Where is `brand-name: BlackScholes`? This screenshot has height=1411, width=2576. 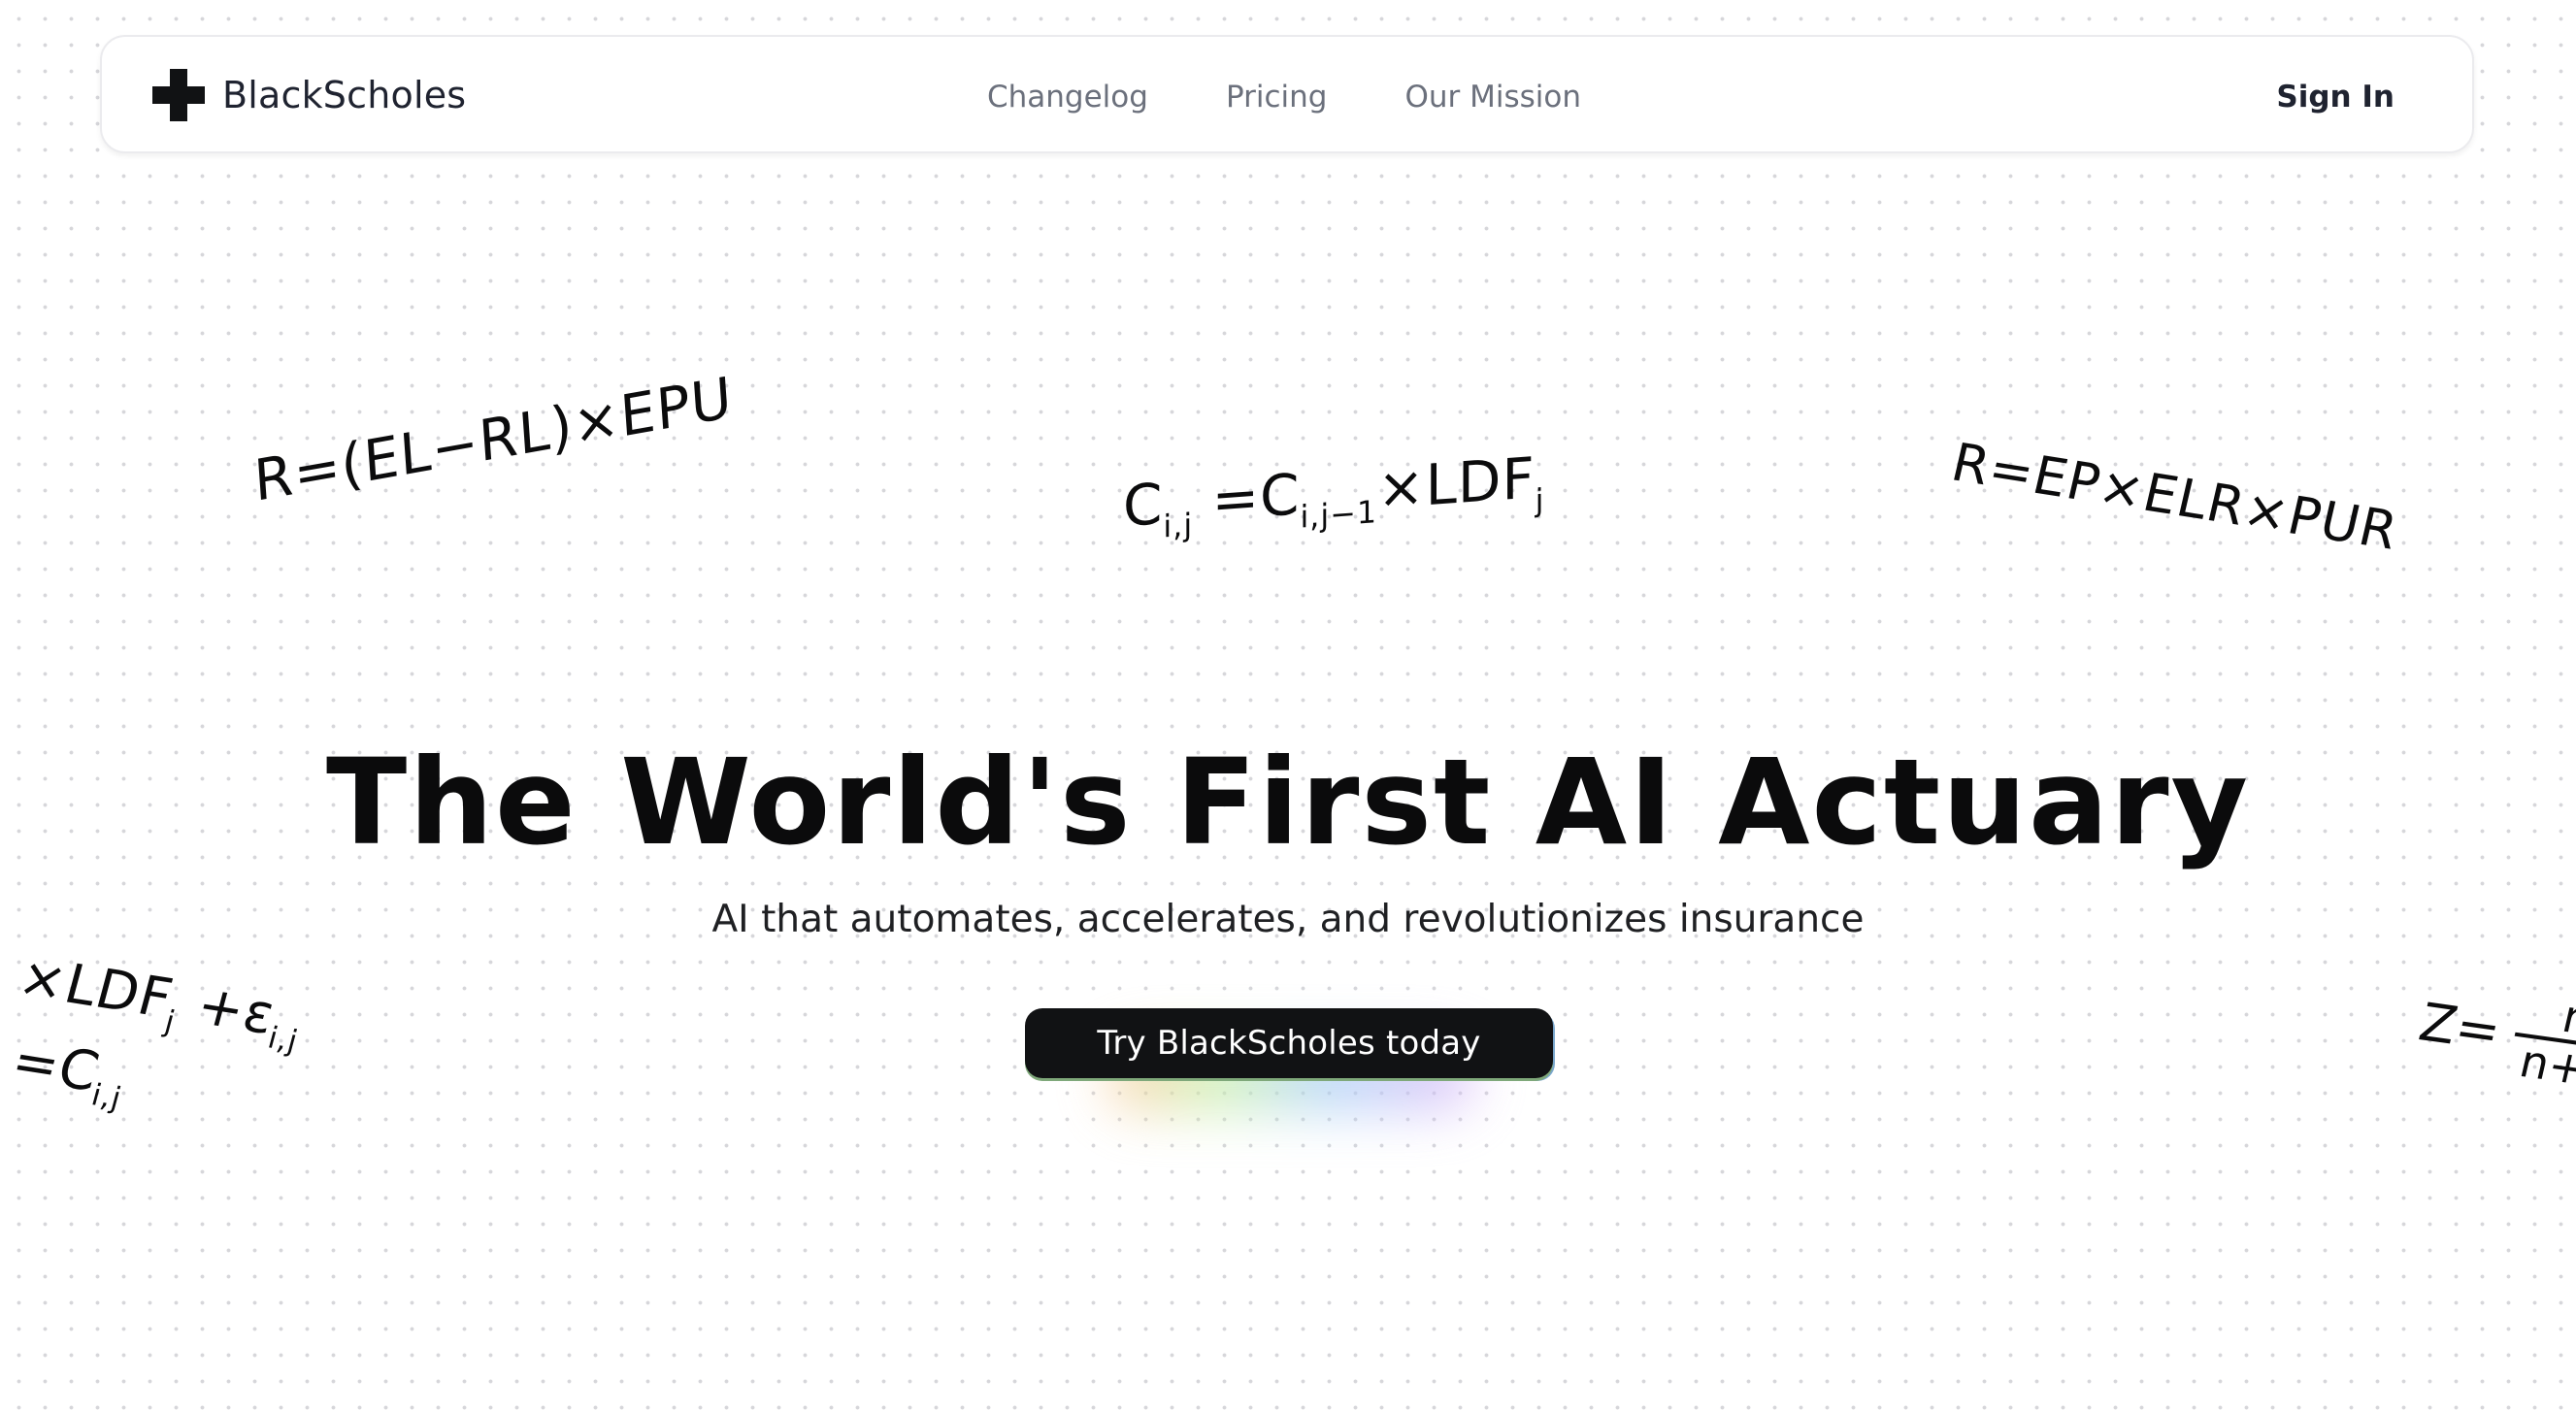 brand-name: BlackScholes is located at coordinates (344, 95).